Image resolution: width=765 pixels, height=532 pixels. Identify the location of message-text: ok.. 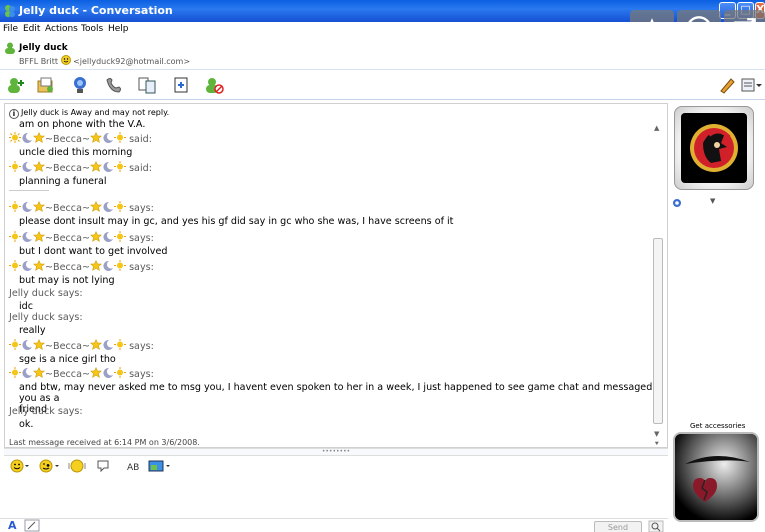
(26, 424).